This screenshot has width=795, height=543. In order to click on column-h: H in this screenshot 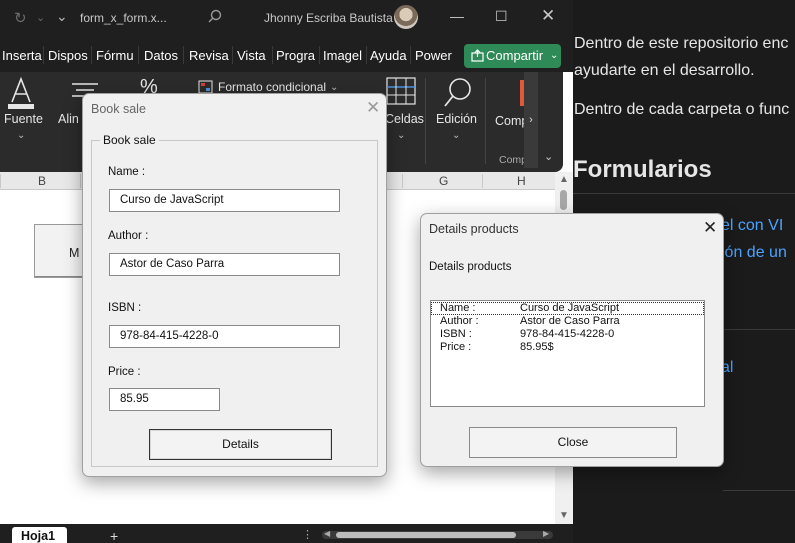, I will do `click(521, 181)`.